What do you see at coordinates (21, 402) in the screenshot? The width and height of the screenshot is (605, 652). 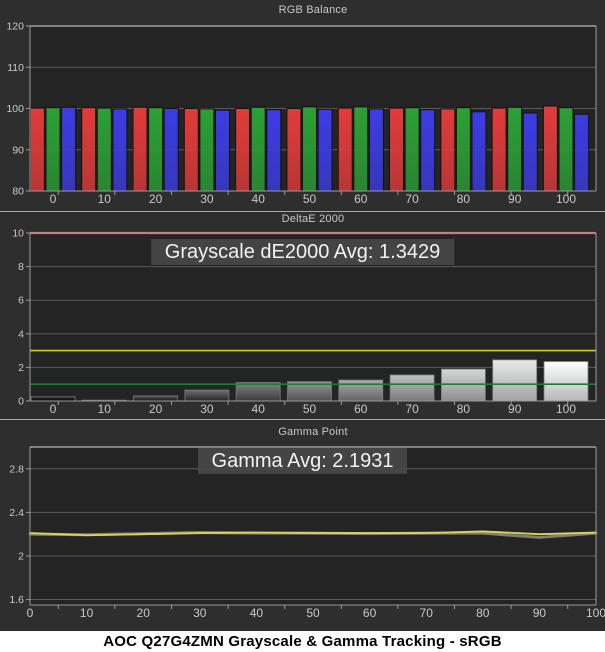 I see `y-tick-label: 0` at bounding box center [21, 402].